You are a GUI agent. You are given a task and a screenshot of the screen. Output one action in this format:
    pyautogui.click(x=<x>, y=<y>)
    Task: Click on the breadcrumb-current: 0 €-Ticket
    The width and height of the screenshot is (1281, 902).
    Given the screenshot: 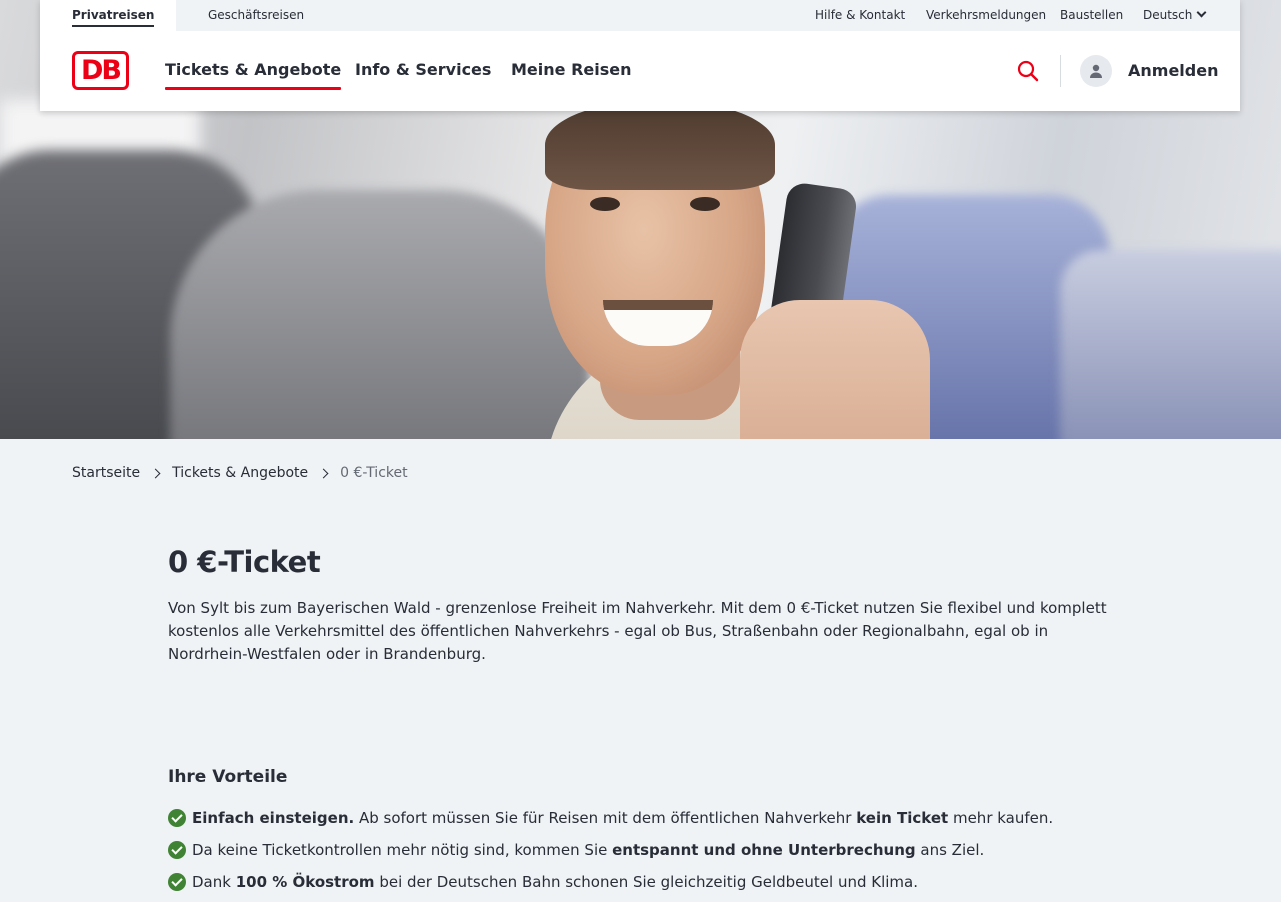 What is the action you would take?
    pyautogui.click(x=374, y=473)
    